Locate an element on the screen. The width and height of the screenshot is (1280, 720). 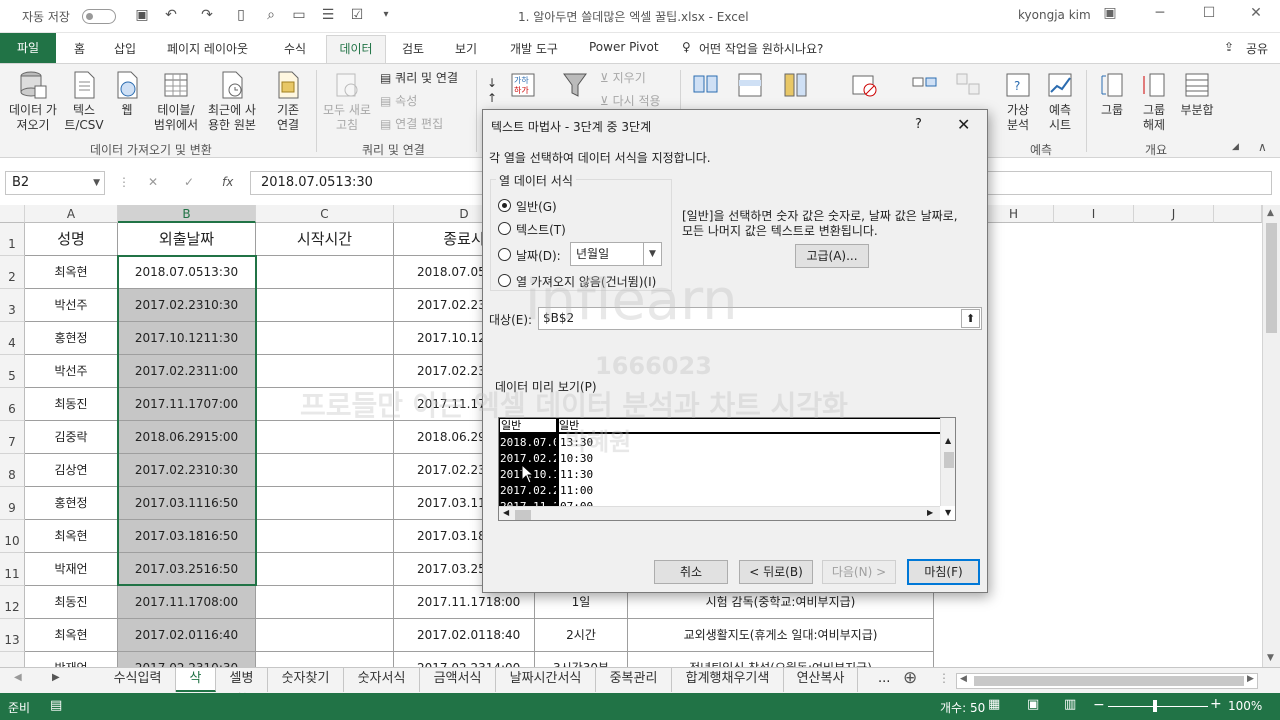
tab-review: 검토 is located at coordinates (413, 48).